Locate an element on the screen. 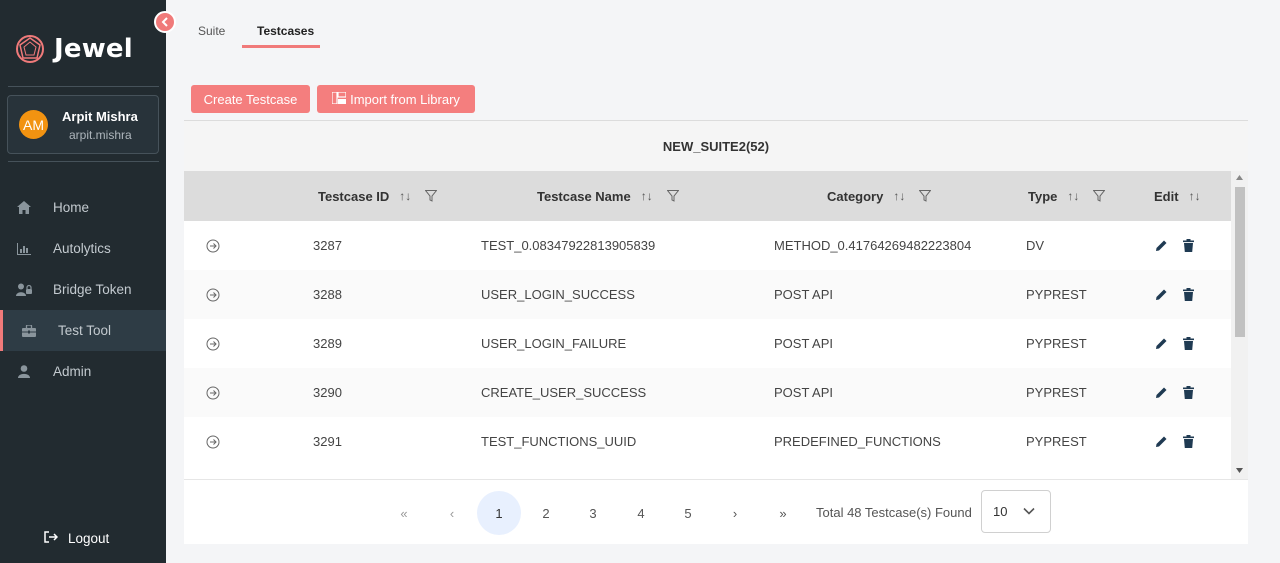 This screenshot has height=563, width=1280. scroll-thumb is located at coordinates (1240, 262).